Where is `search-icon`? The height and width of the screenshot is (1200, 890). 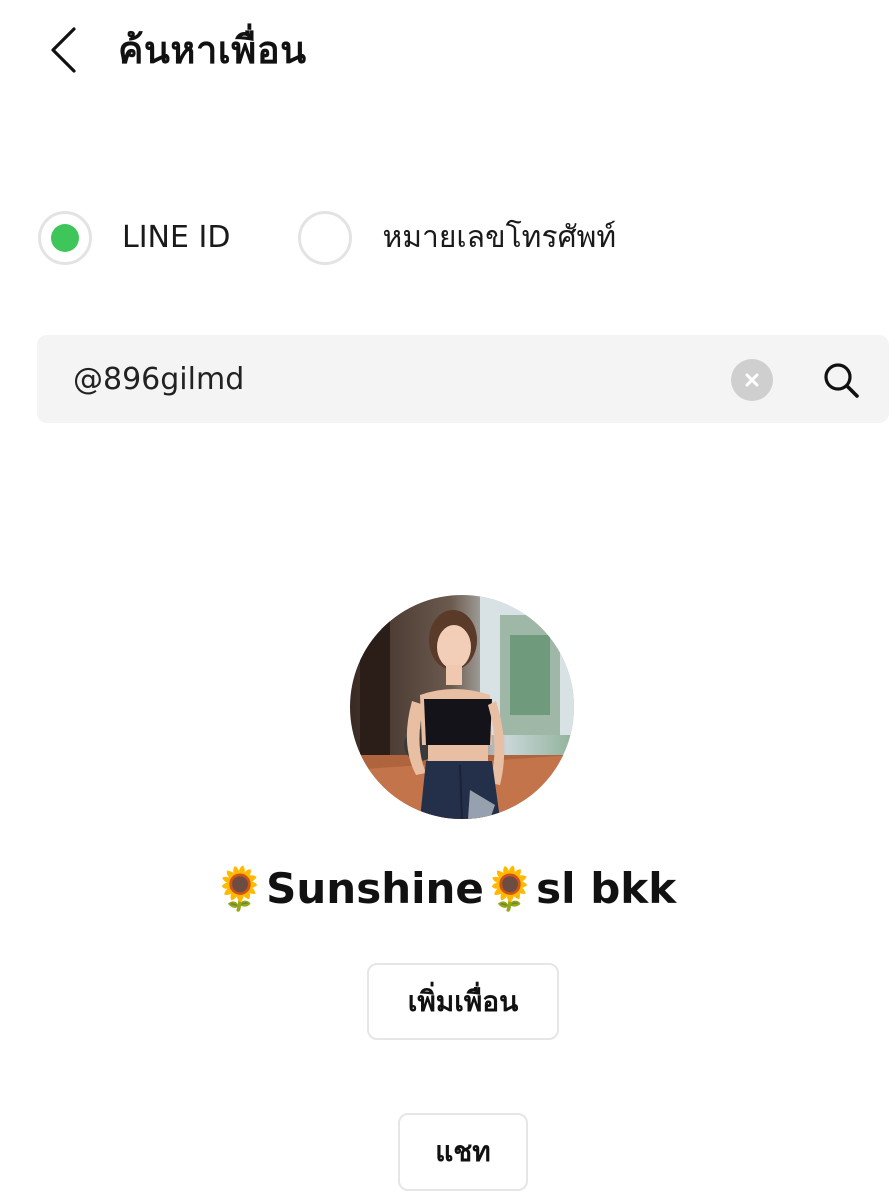
search-icon is located at coordinates (841, 380).